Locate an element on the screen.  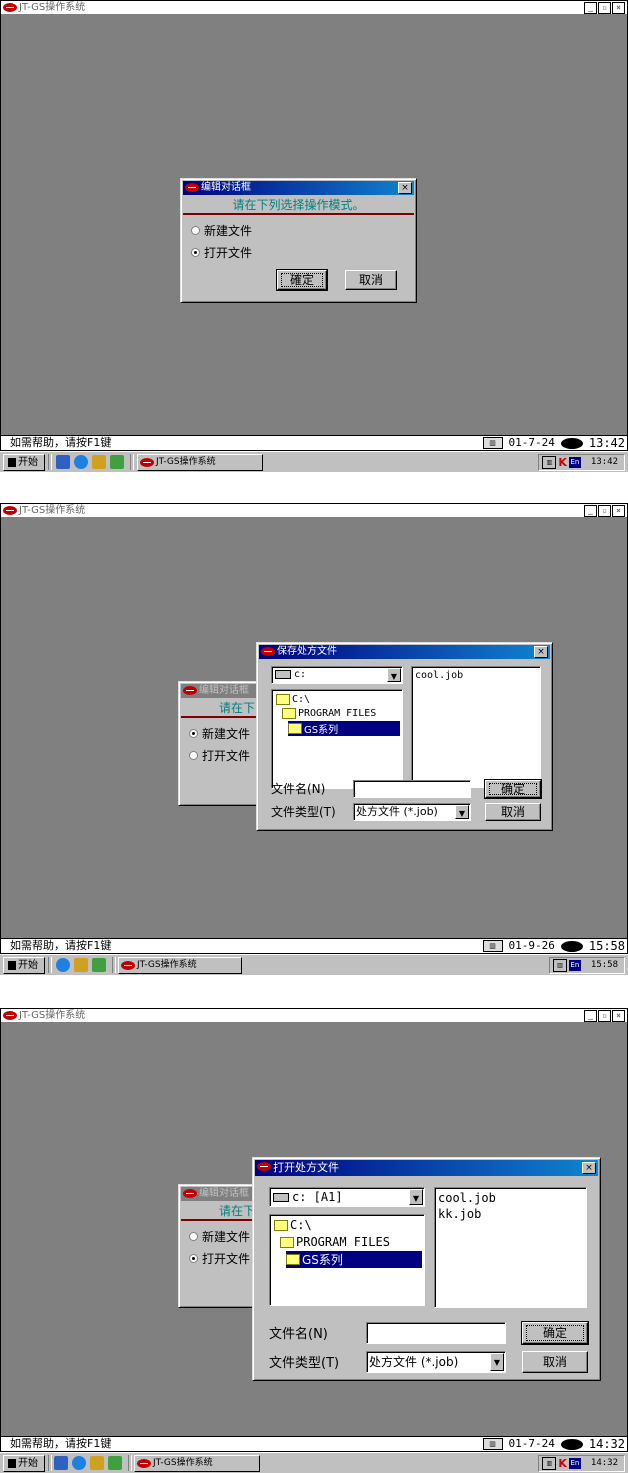
mode-prompt: 请在下列选择操作模式。 is located at coordinates (298, 205).